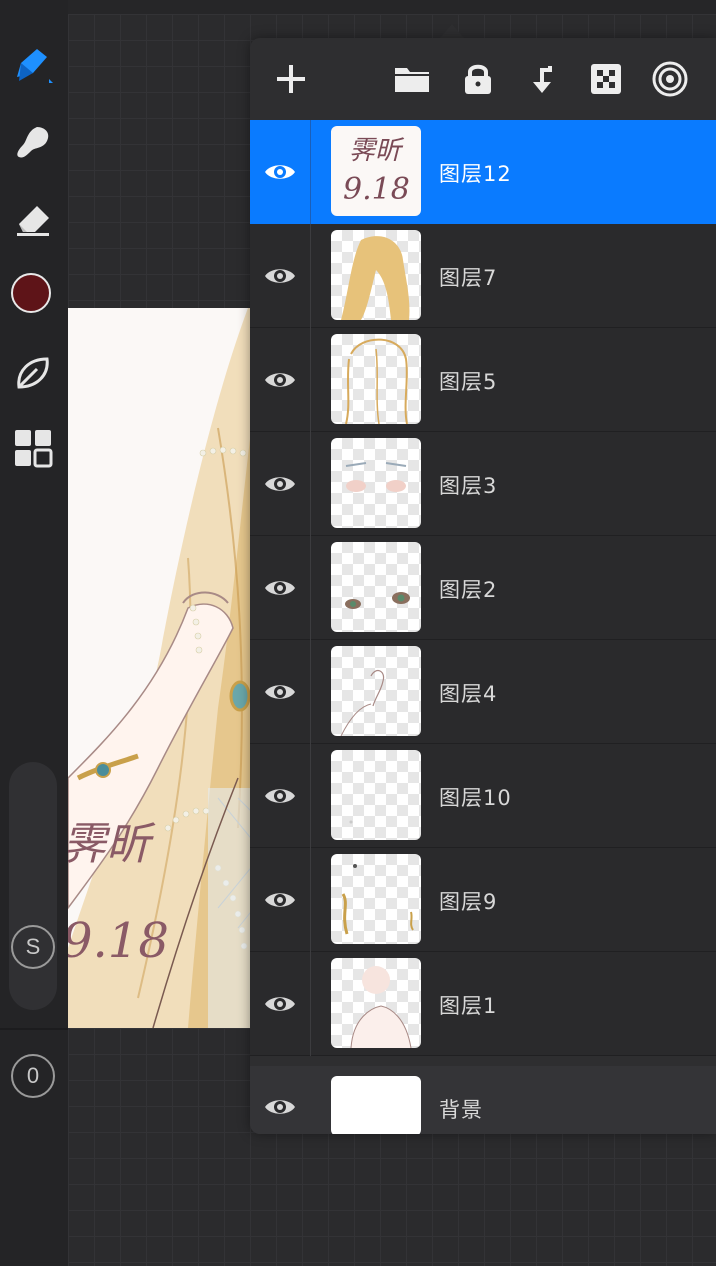 This screenshot has height=1266, width=716. I want to click on opacity-button: 0, so click(33, 1076).